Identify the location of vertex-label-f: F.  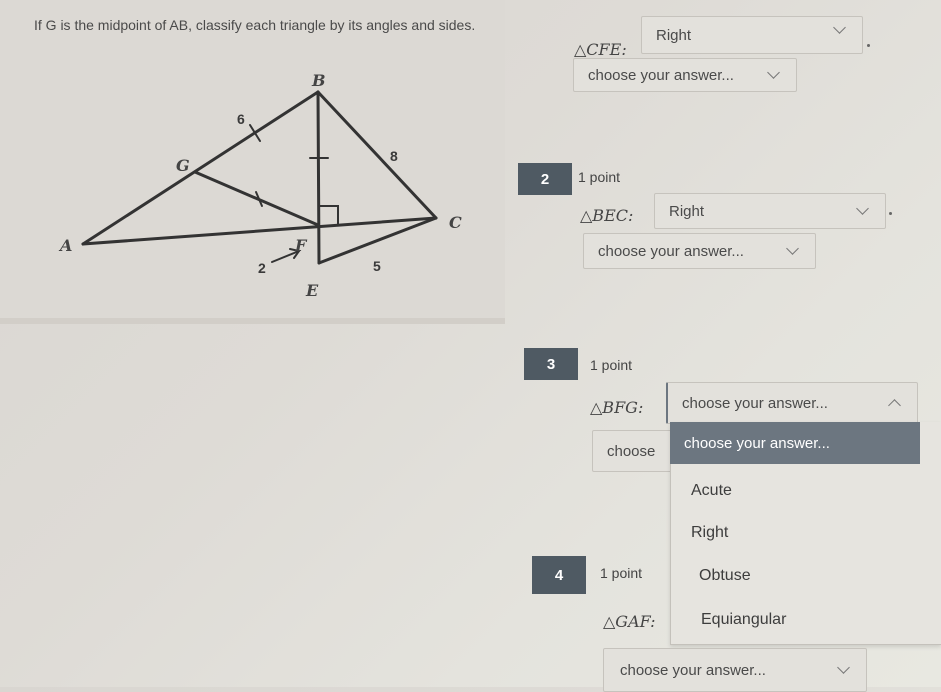
(301, 245).